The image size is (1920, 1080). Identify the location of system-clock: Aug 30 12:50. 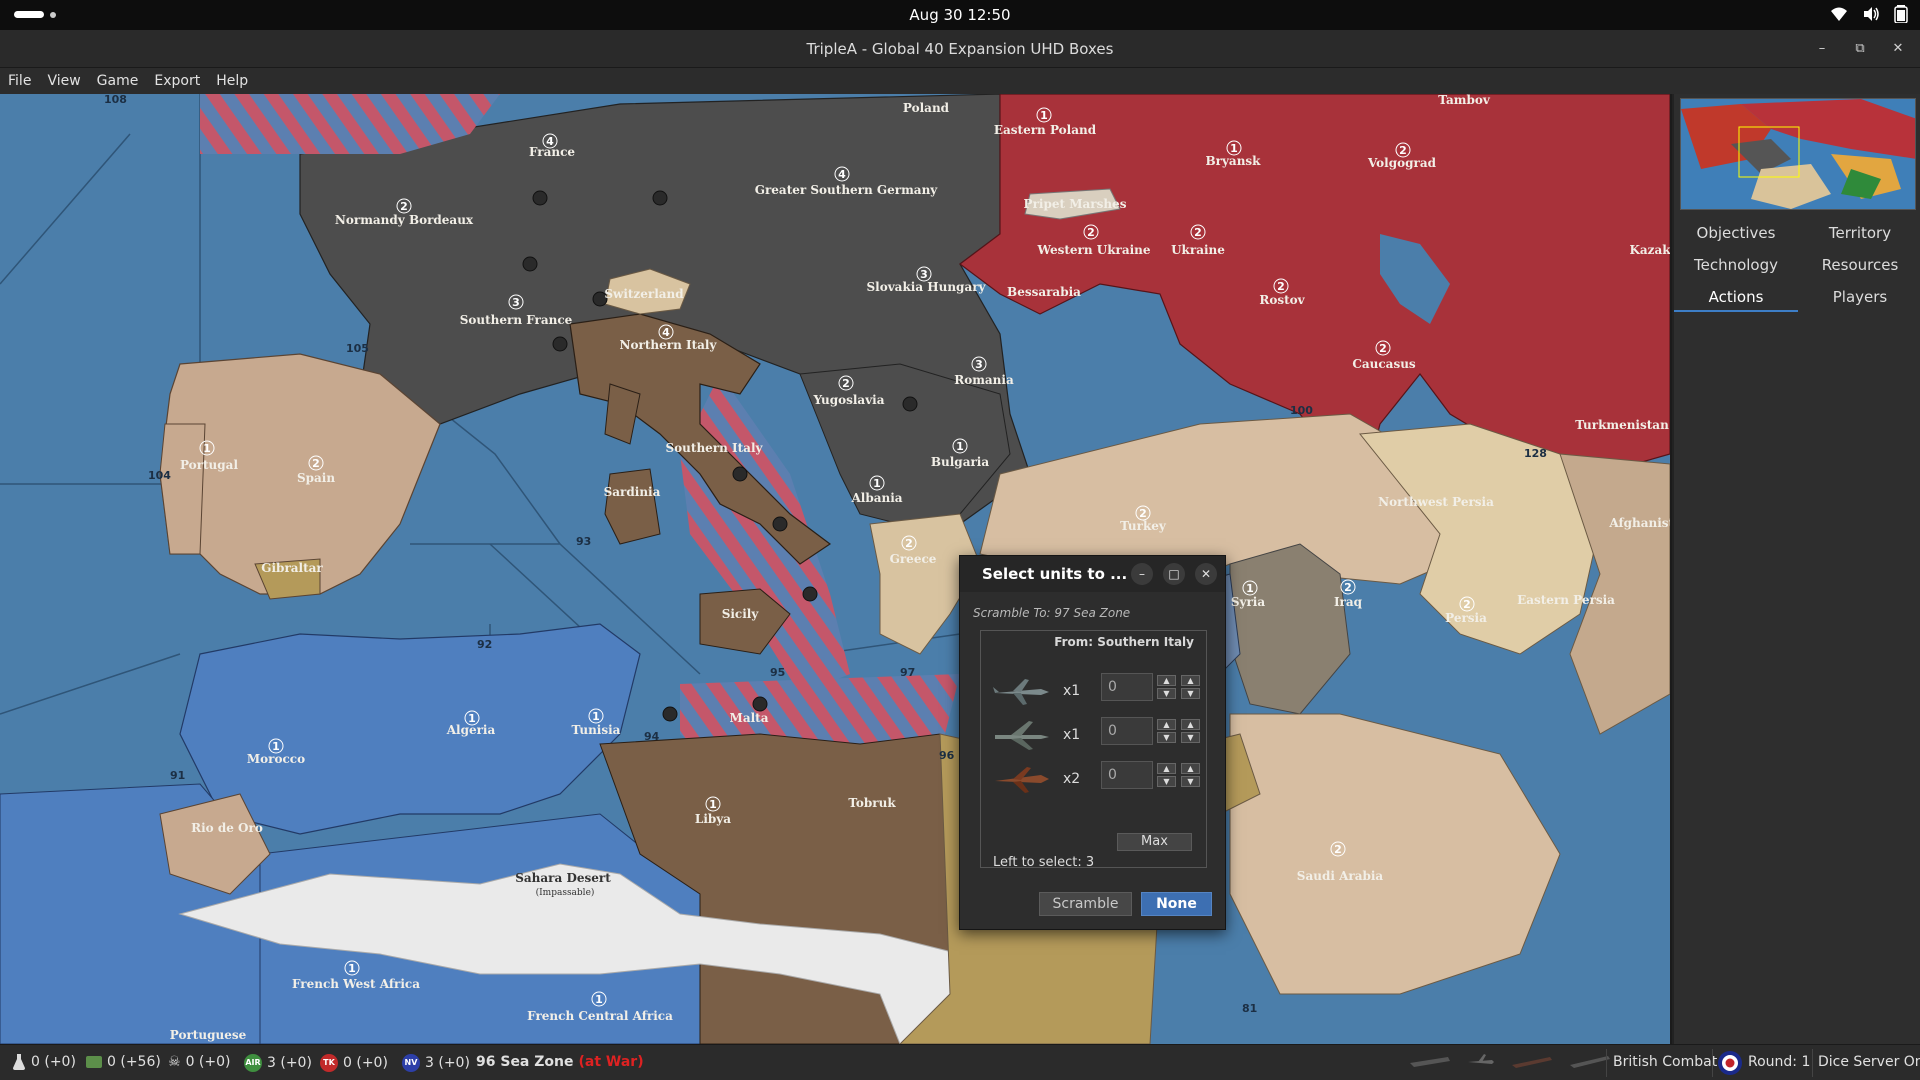
(960, 15).